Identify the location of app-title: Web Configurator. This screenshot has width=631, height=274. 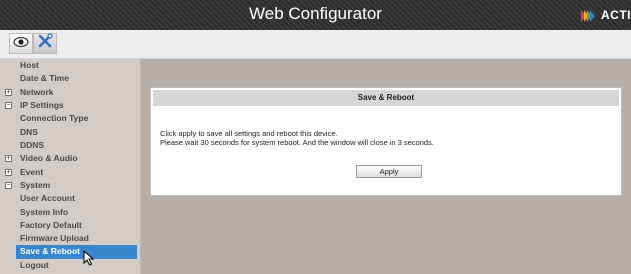
(315, 13).